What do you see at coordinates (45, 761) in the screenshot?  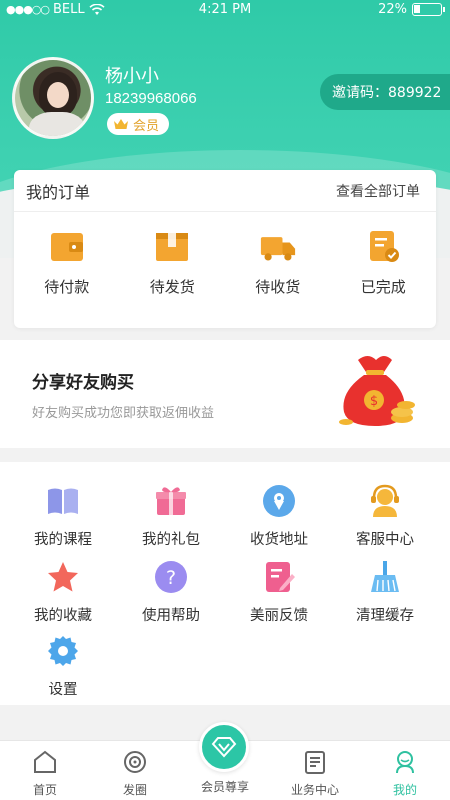 I see `home-icon` at bounding box center [45, 761].